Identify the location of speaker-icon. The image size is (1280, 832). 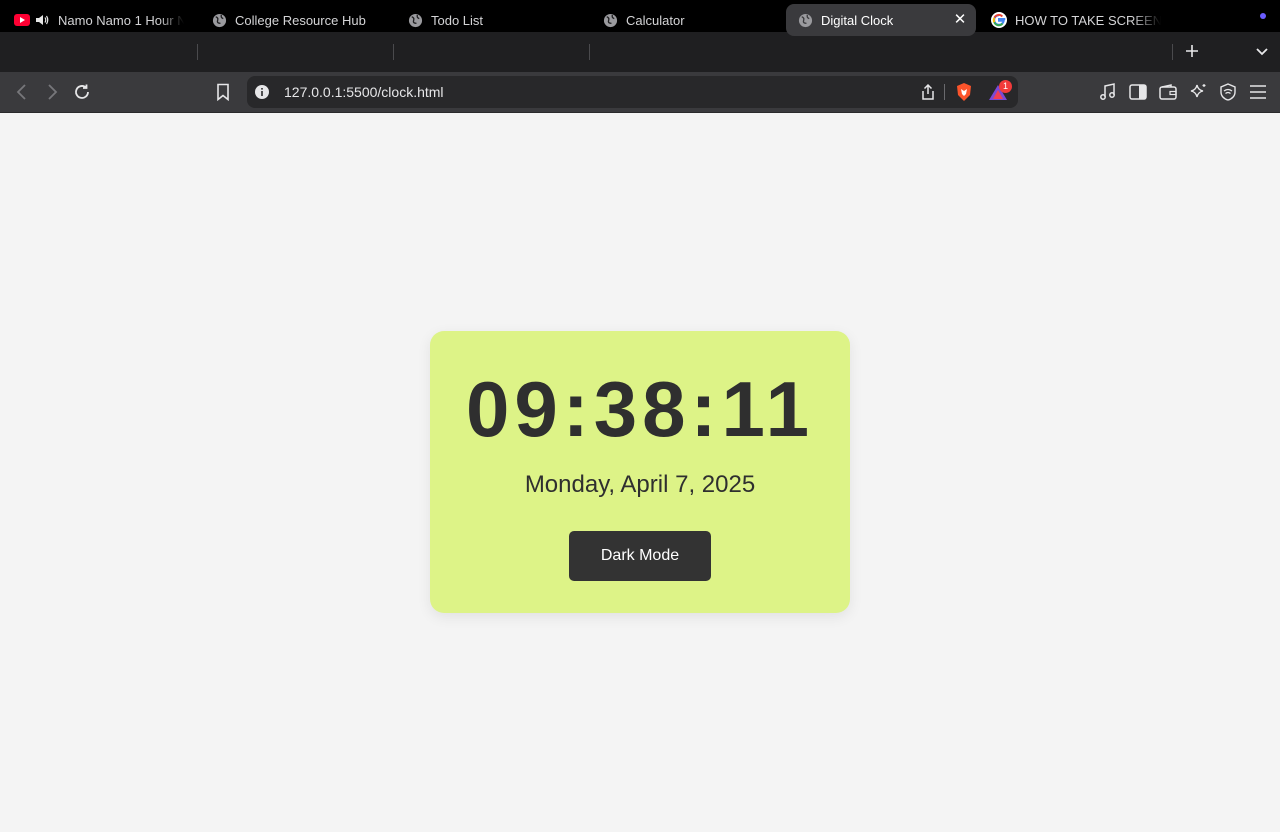
(42, 20).